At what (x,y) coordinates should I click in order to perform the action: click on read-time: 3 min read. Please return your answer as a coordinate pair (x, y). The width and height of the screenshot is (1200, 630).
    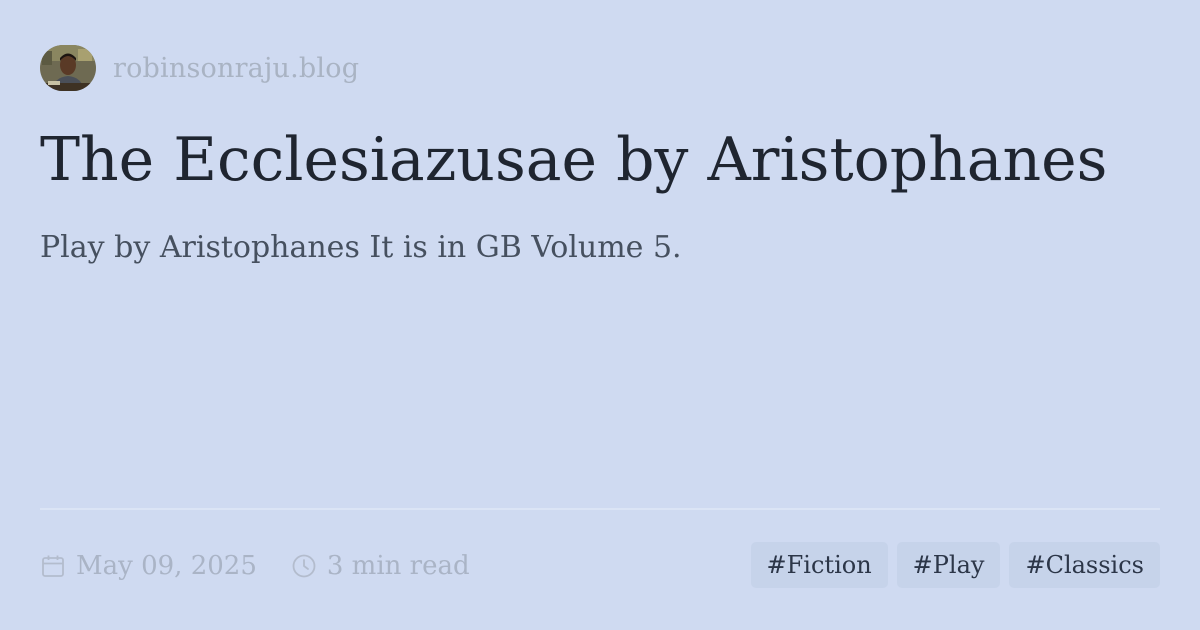
    Looking at the image, I should click on (380, 566).